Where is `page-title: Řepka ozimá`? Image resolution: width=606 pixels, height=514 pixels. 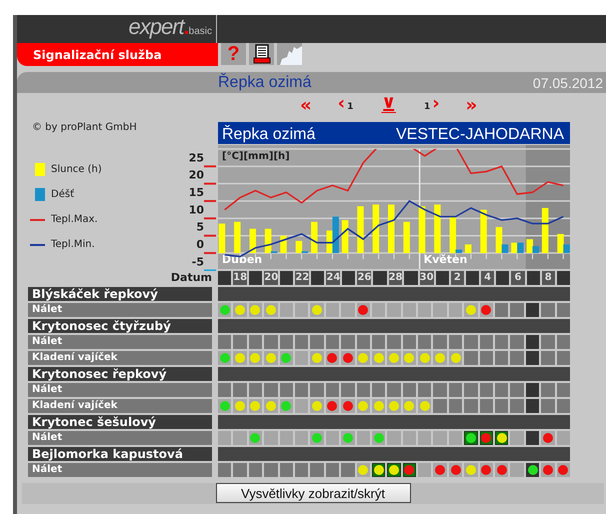
page-title: Řepka ozimá is located at coordinates (265, 83).